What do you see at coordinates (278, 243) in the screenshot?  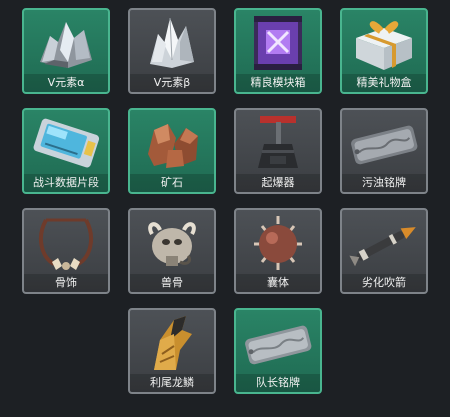 I see `spiked-sac-icon` at bounding box center [278, 243].